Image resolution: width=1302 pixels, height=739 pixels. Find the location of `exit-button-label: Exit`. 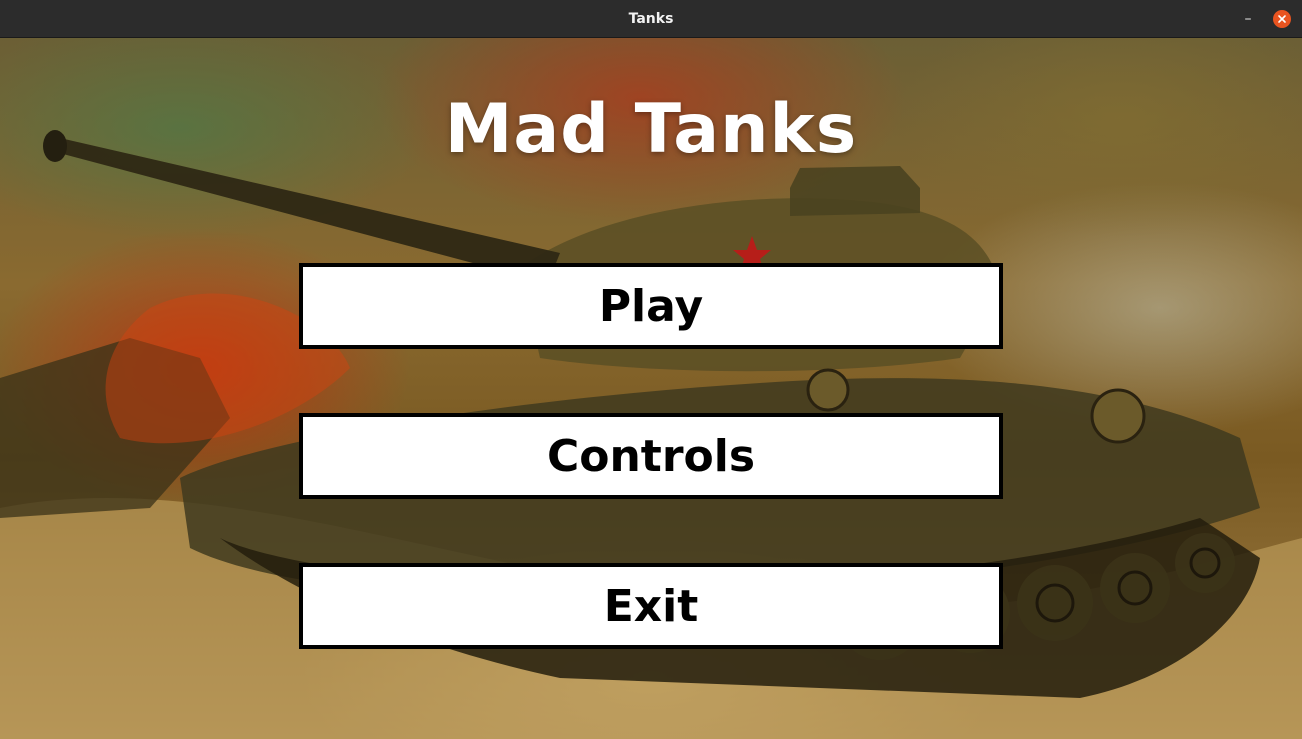

exit-button-label: Exit is located at coordinates (651, 606).